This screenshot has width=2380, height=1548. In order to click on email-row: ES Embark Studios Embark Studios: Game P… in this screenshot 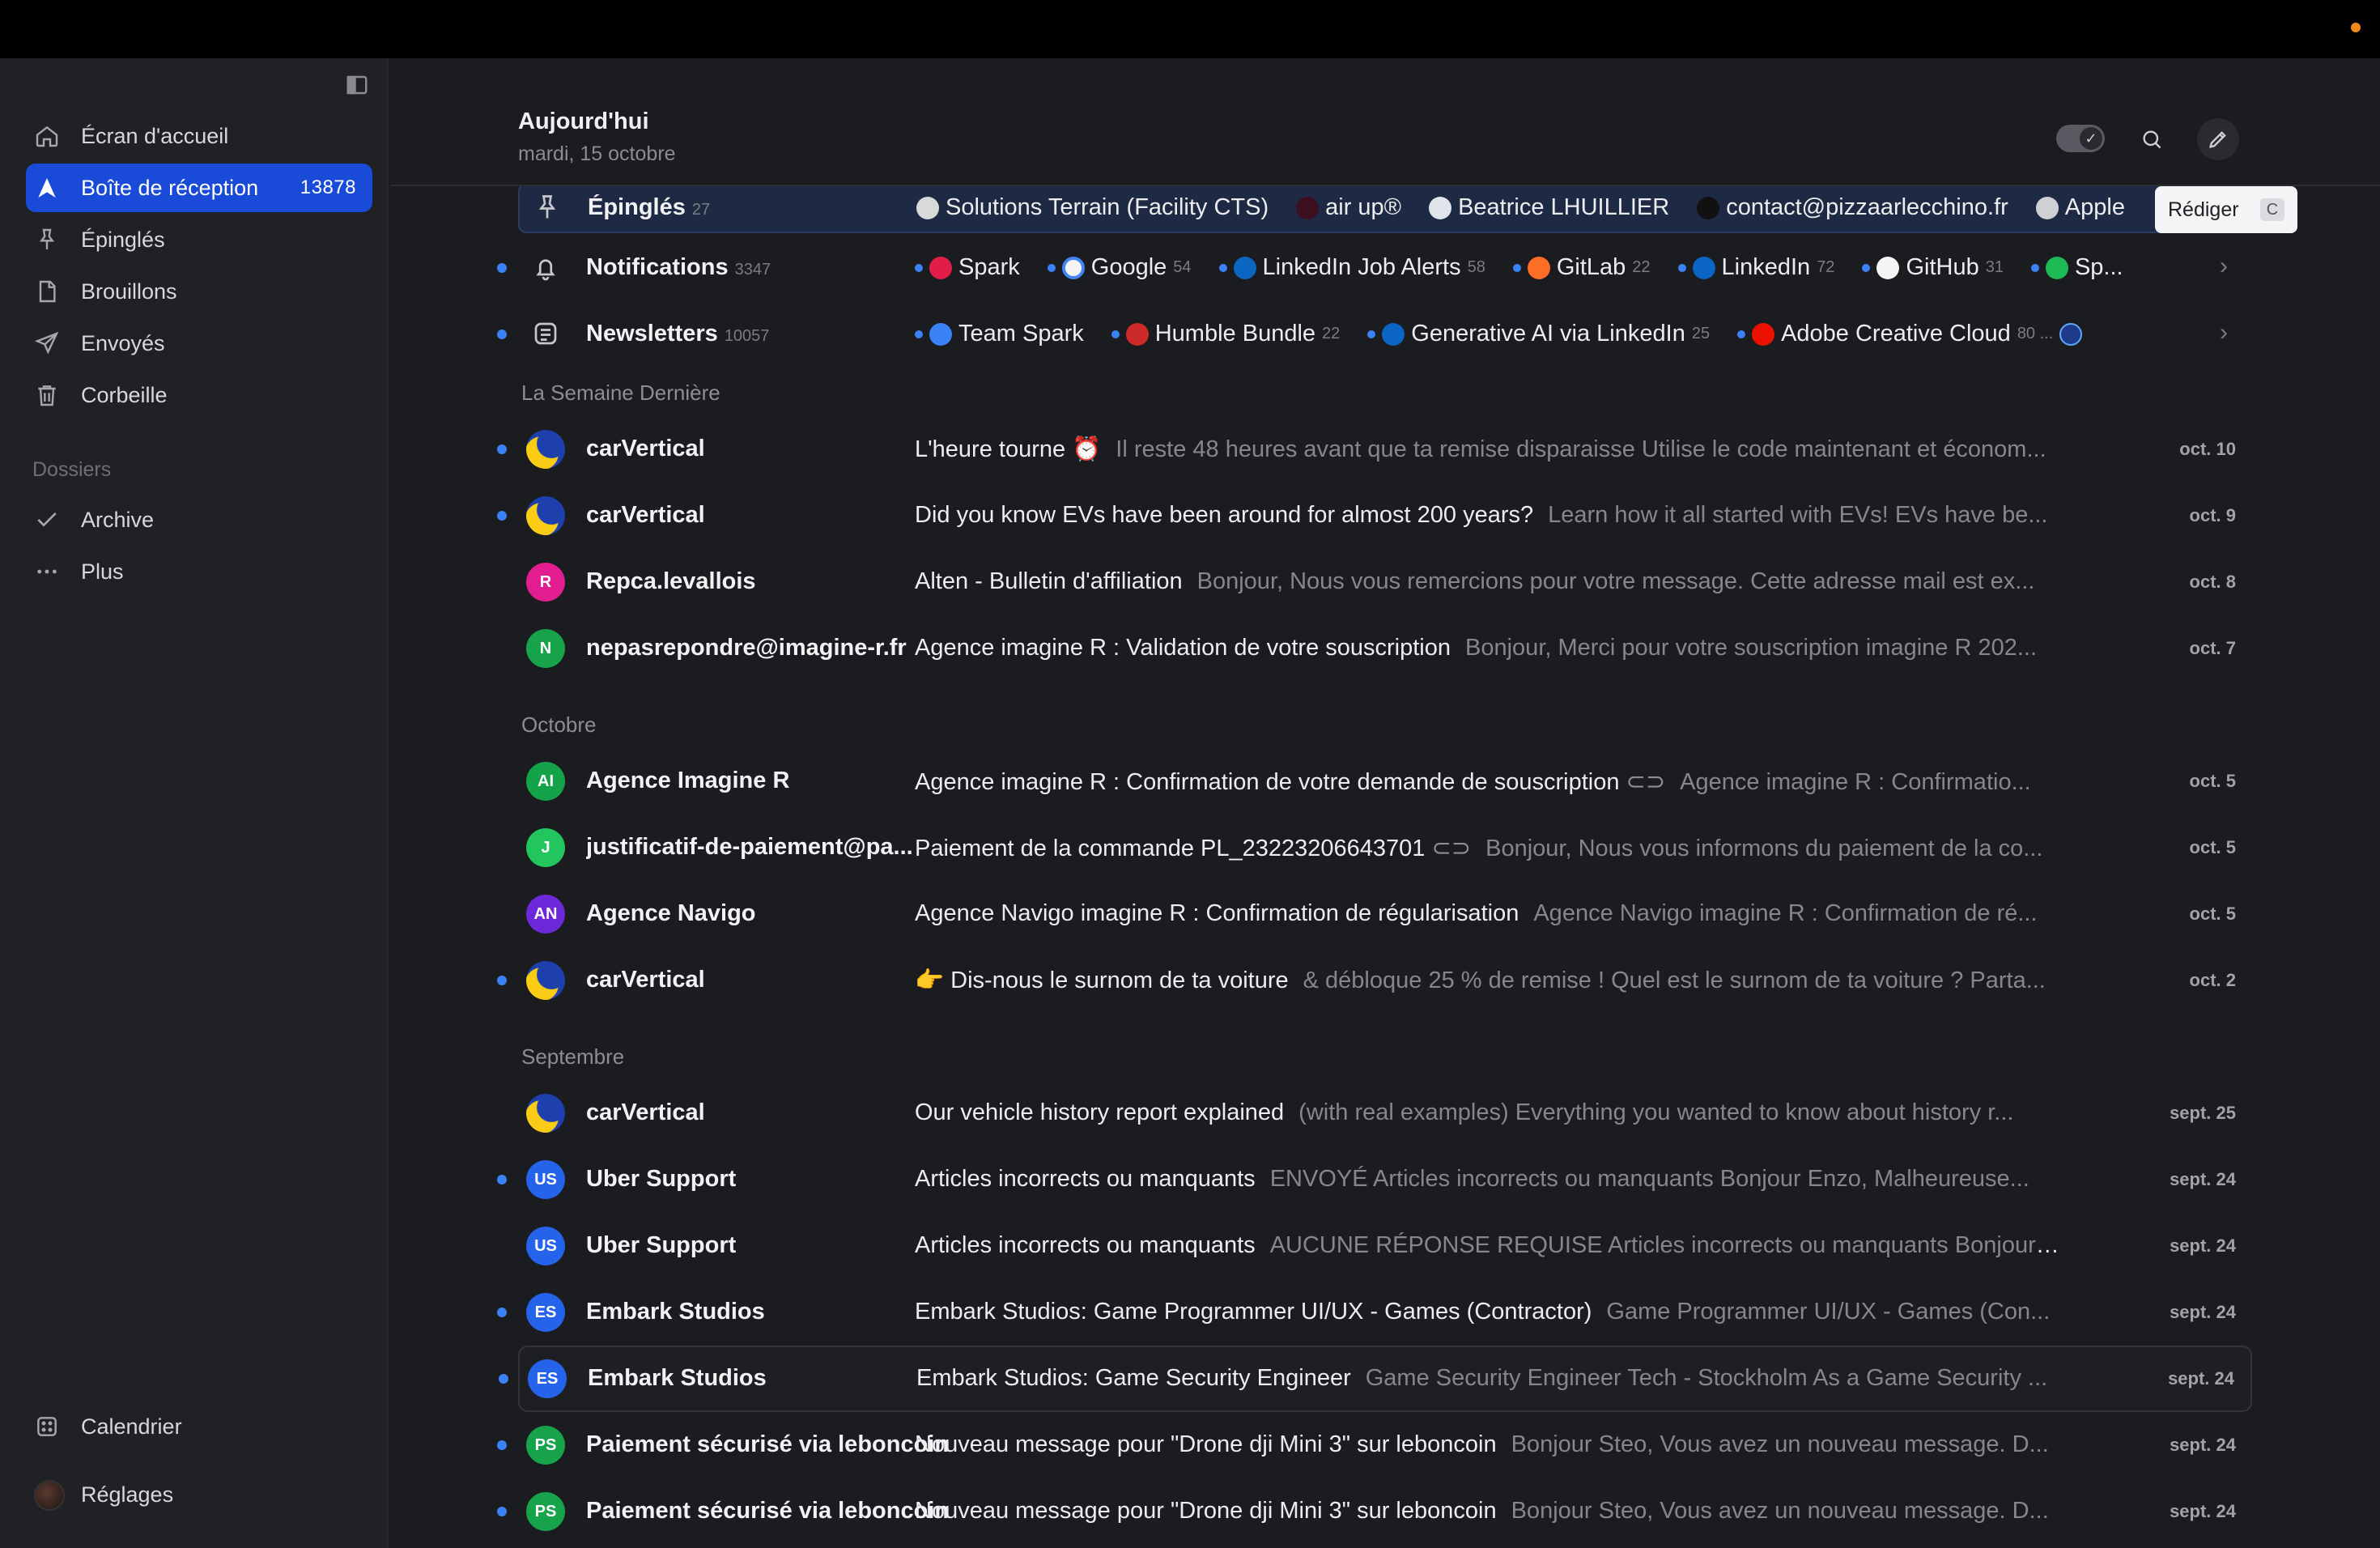, I will do `click(1374, 1312)`.